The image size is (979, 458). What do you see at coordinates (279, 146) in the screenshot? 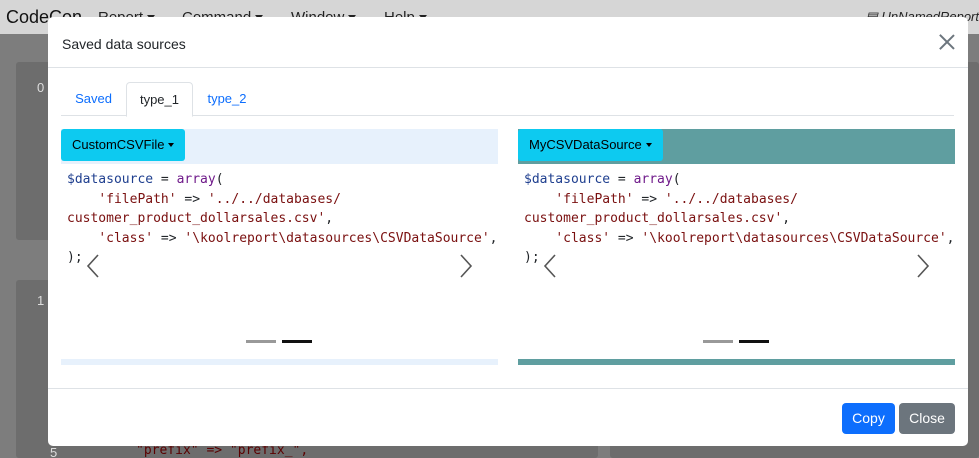
I see `panel-header: CustomCSVFile` at bounding box center [279, 146].